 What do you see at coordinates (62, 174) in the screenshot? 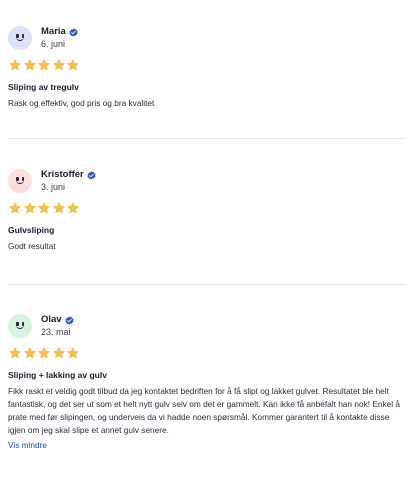
I see `reviewer-name: Kristoffer` at bounding box center [62, 174].